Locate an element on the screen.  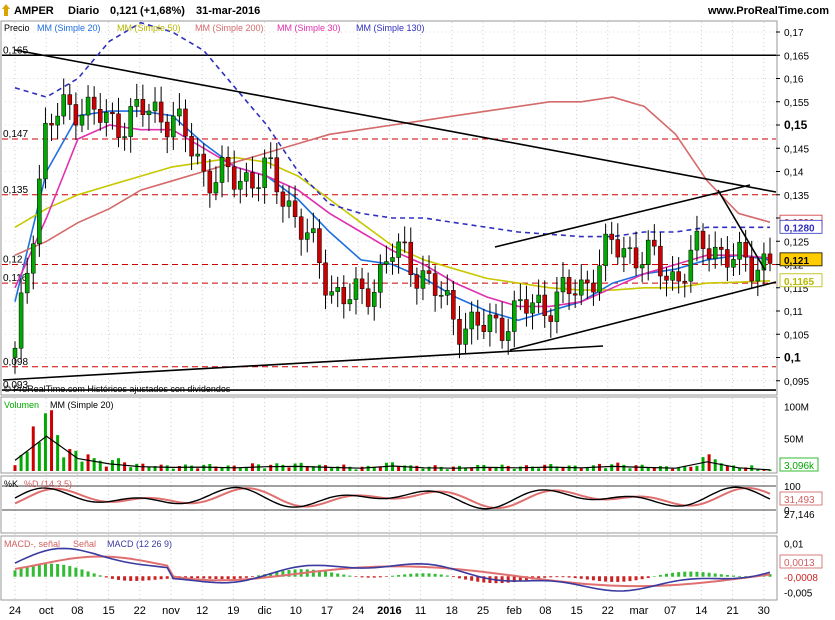
header-symbol: AMPER is located at coordinates (34, 11).